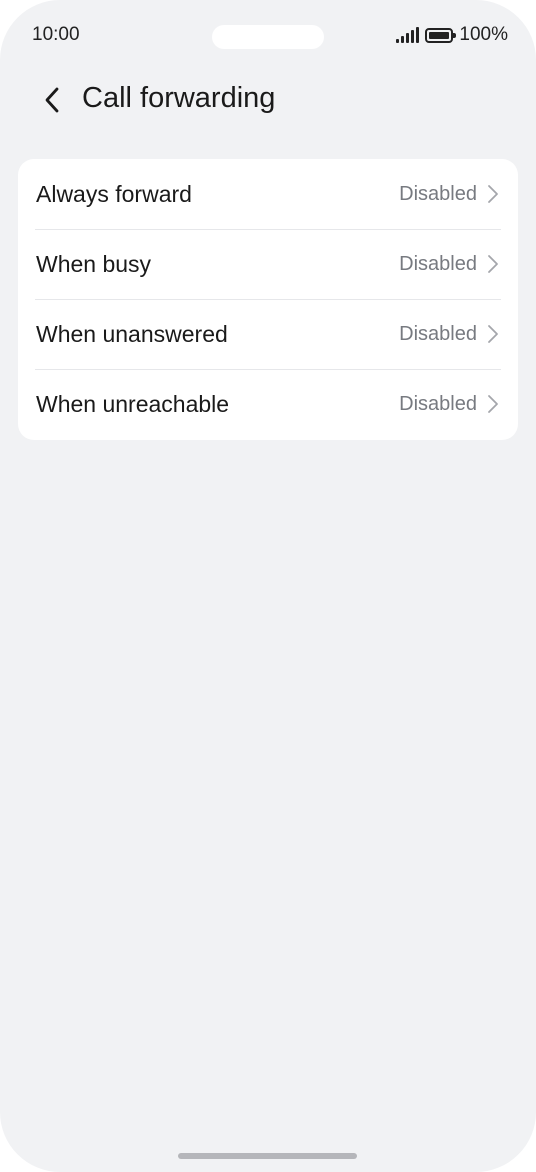 This screenshot has width=536, height=1172. I want to click on camera-pill, so click(268, 37).